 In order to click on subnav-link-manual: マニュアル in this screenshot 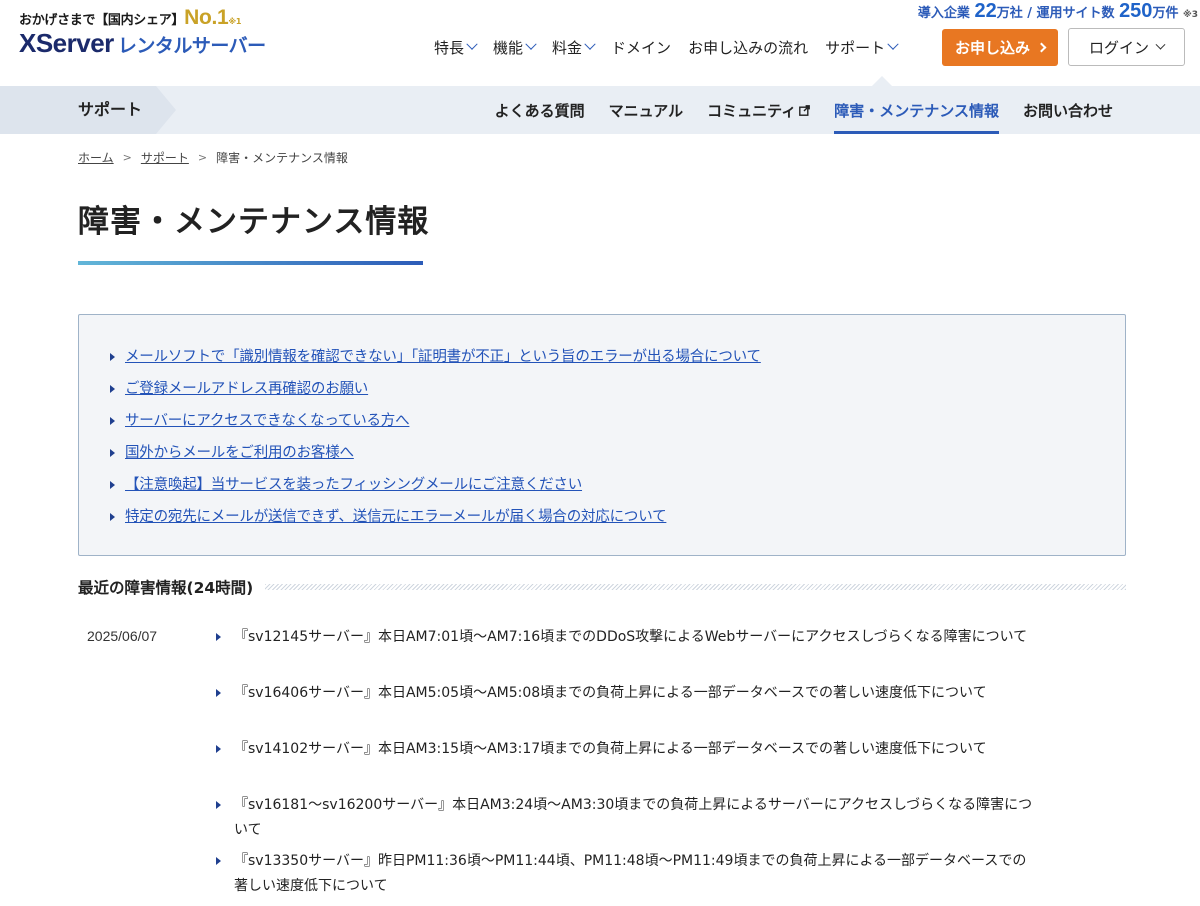, I will do `click(646, 110)`.